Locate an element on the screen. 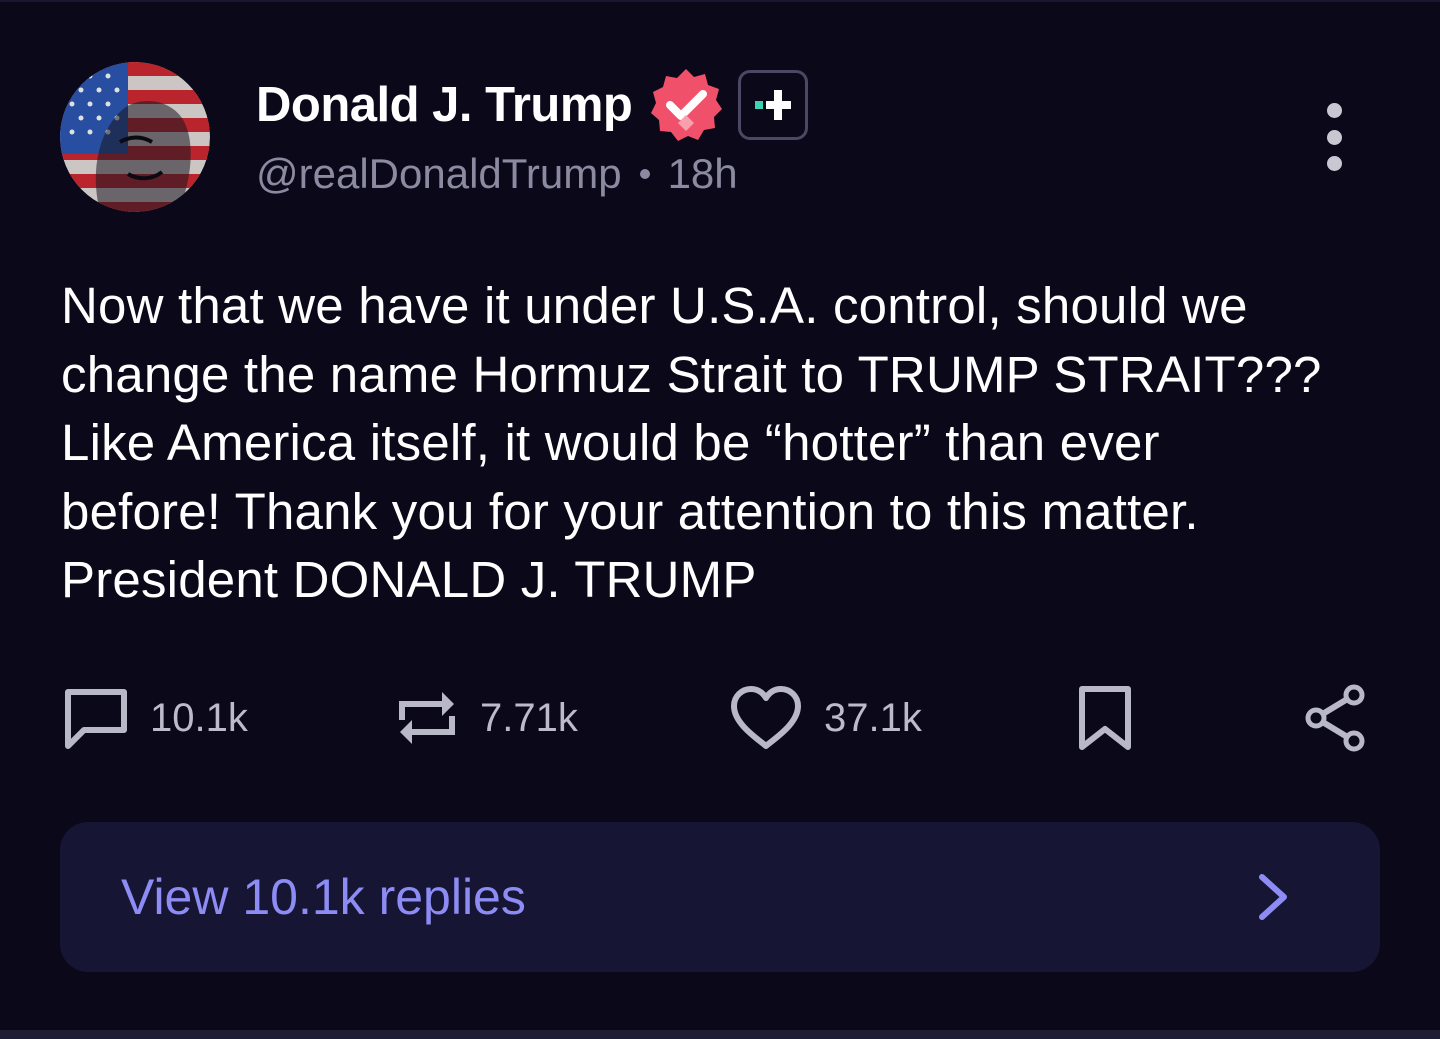  like-button: 37.1k is located at coordinates (825, 718).